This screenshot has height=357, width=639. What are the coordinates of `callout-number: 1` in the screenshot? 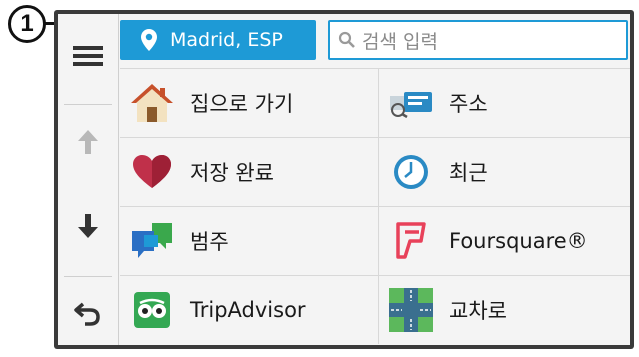 It's located at (27, 23).